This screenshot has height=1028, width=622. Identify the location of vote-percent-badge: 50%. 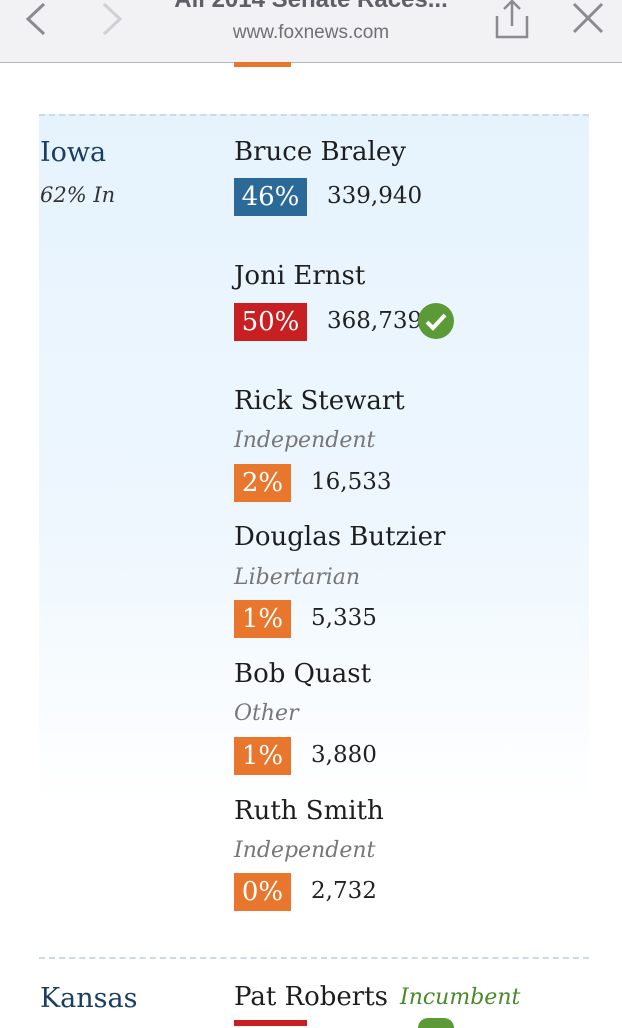
(270, 322).